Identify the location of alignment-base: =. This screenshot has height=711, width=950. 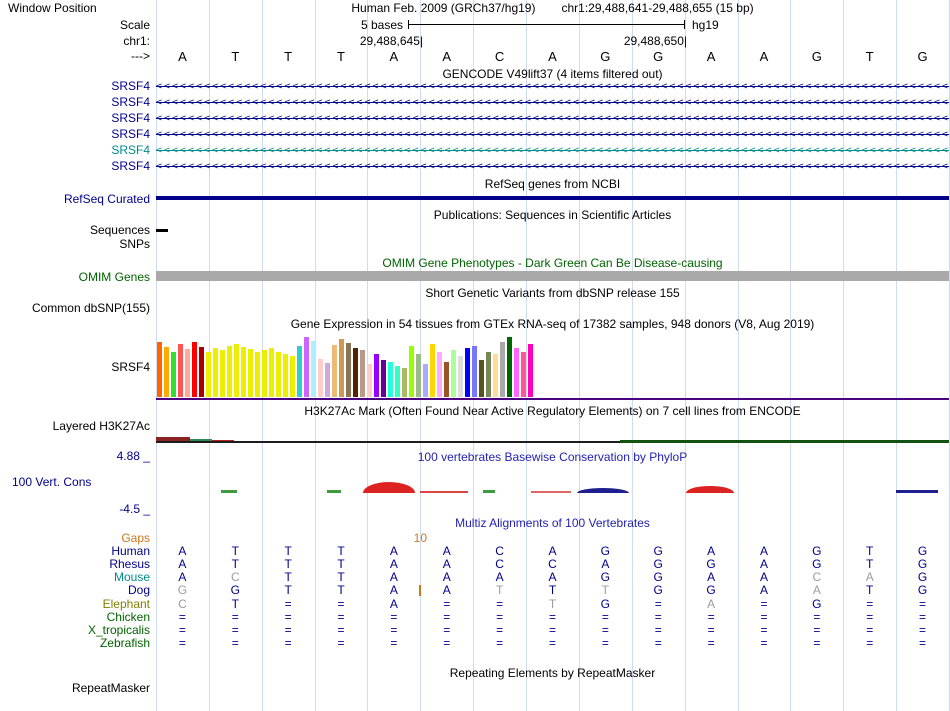
(288, 643).